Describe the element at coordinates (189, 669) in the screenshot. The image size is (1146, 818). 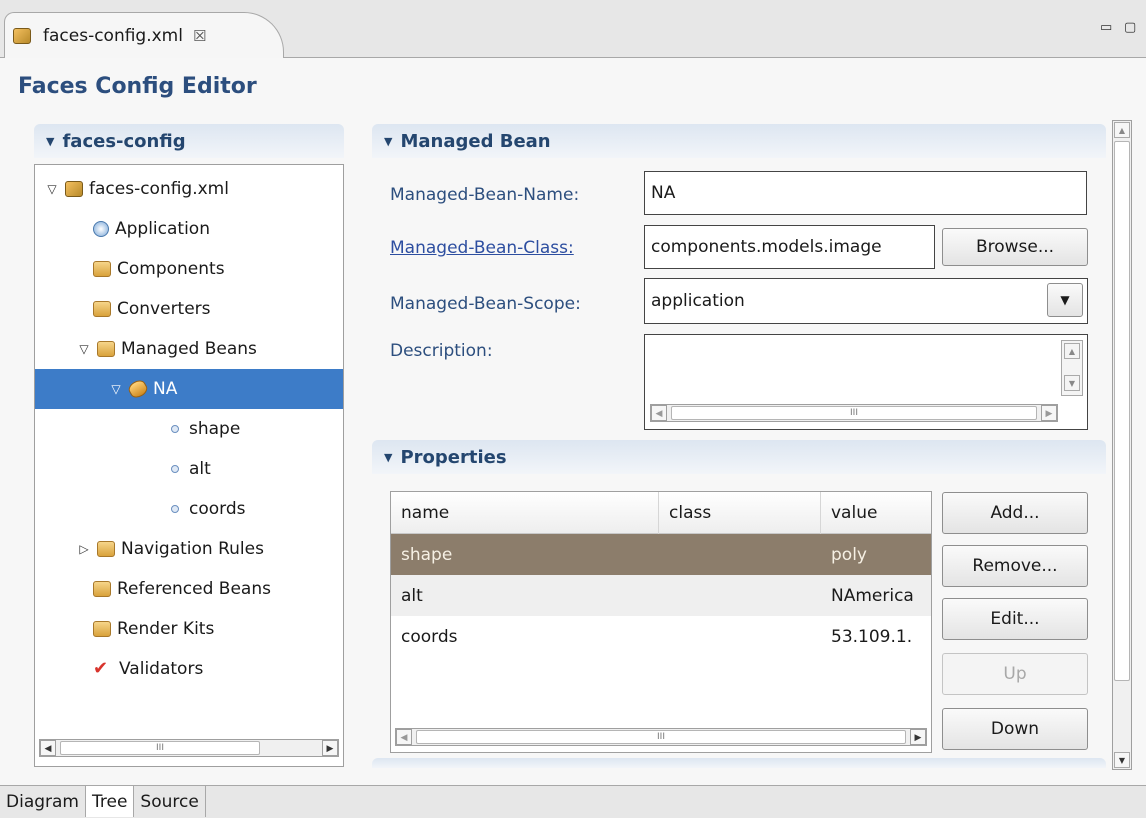
I see `tree-item-validators: ✔ Validators` at that location.